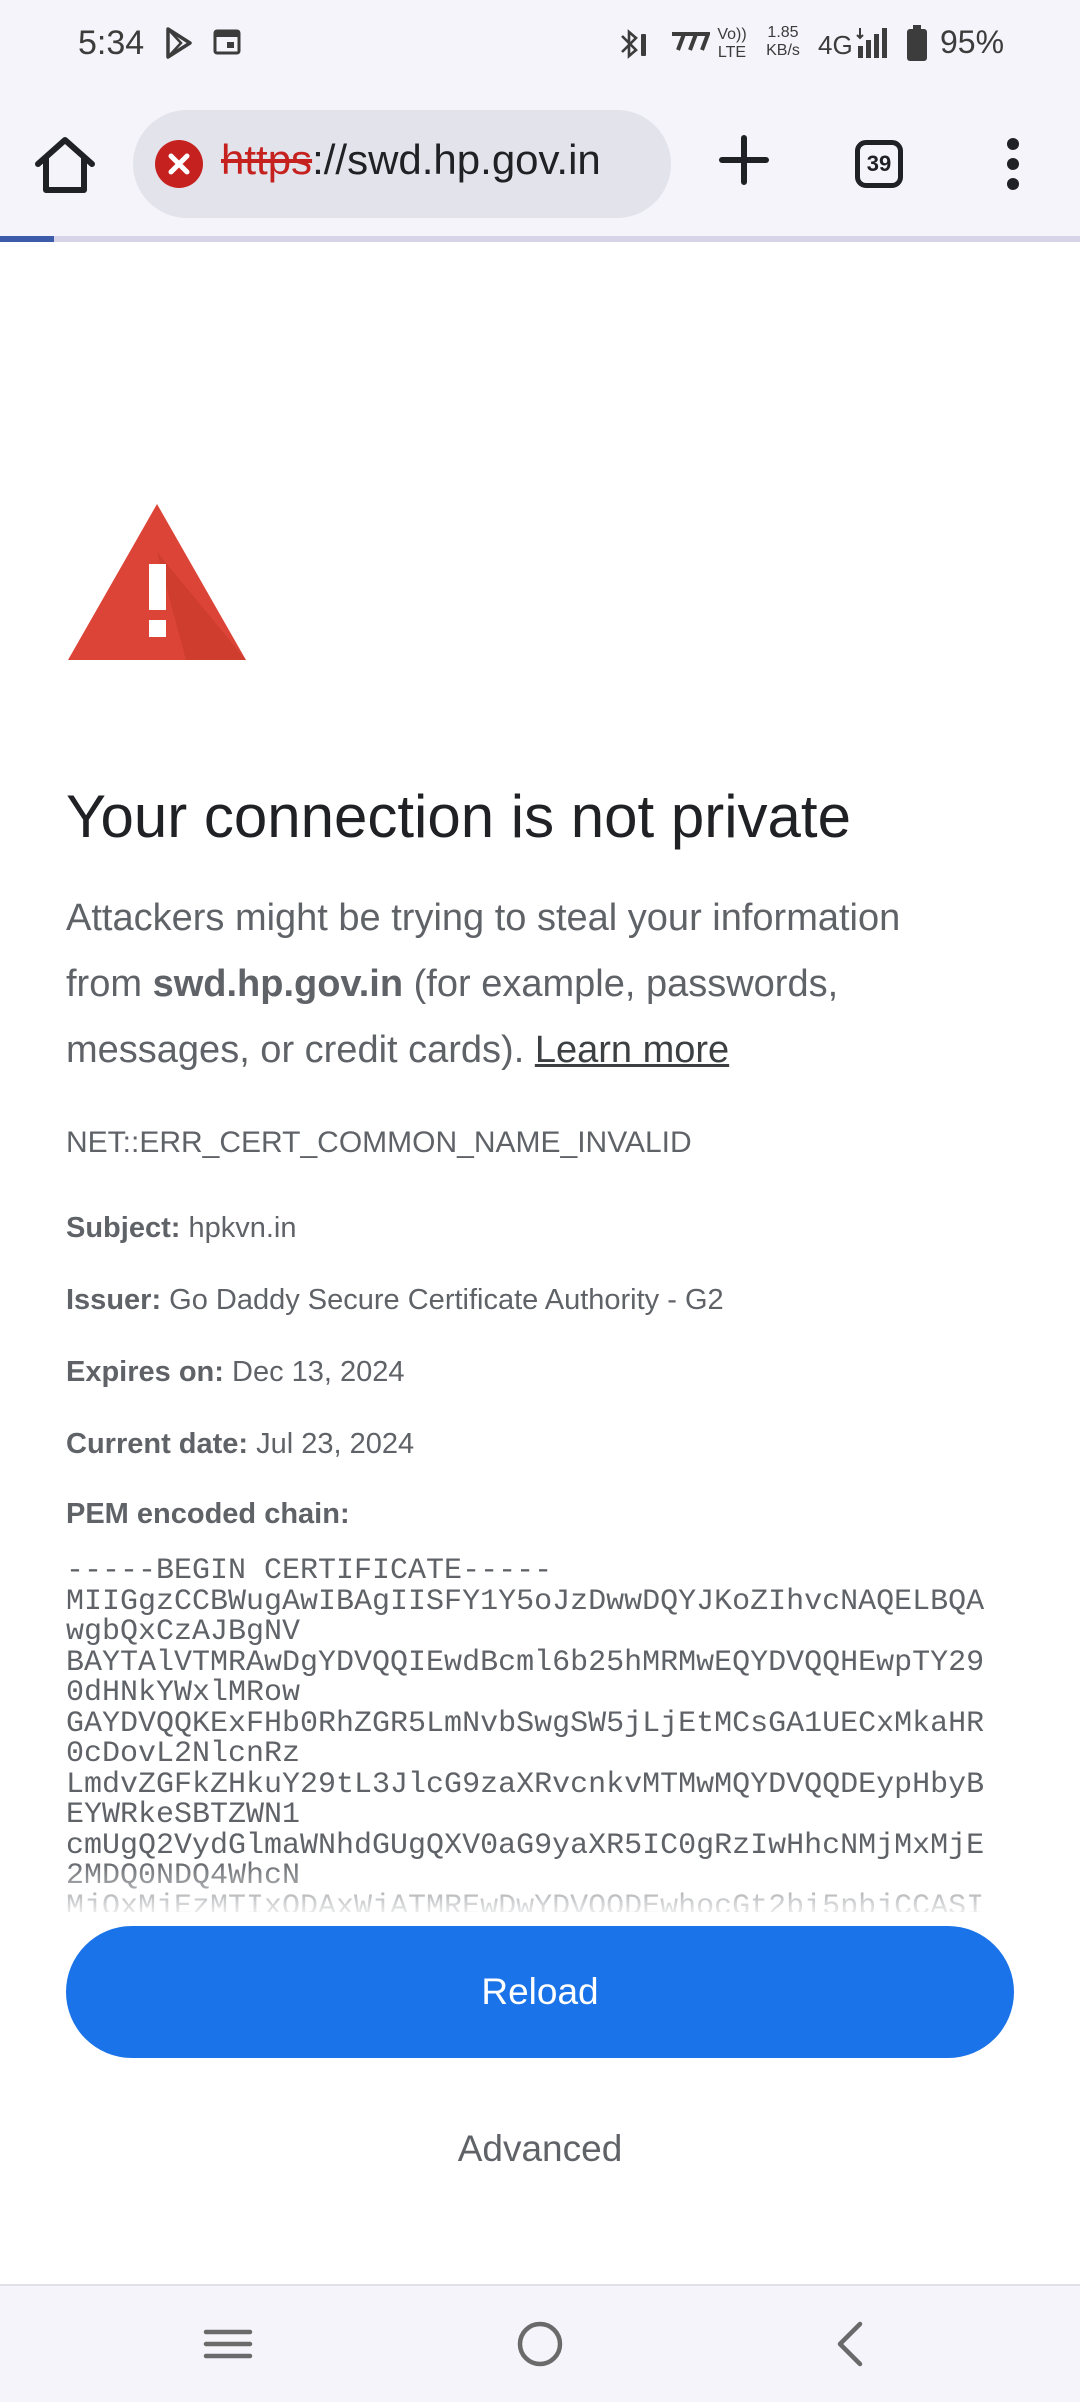 This screenshot has height=2402, width=1080. I want to click on current-date-value: Jul 23, 2024, so click(335, 1444).